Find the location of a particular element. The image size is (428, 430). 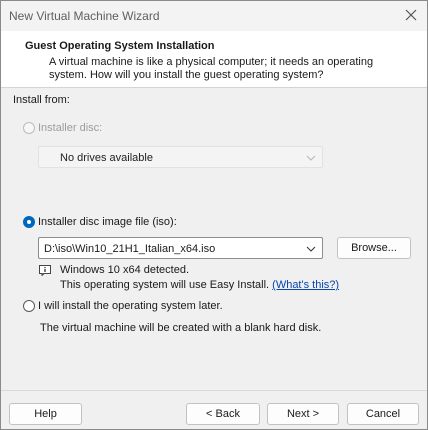

iso-label: Installer disc image file (iso): is located at coordinates (107, 222).